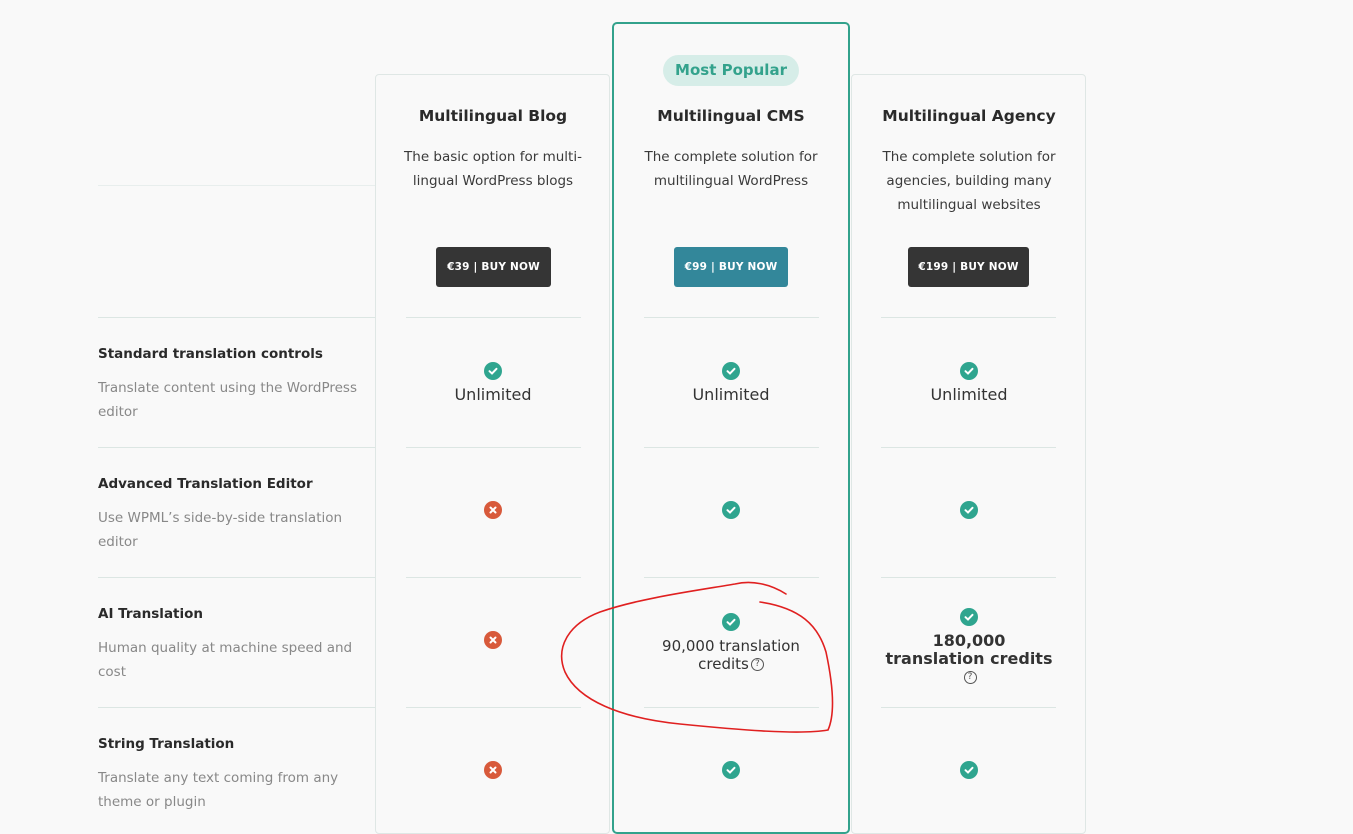 This screenshot has height=834, width=1353. I want to click on cell-value: 90,000 translation credits?, so click(731, 655).